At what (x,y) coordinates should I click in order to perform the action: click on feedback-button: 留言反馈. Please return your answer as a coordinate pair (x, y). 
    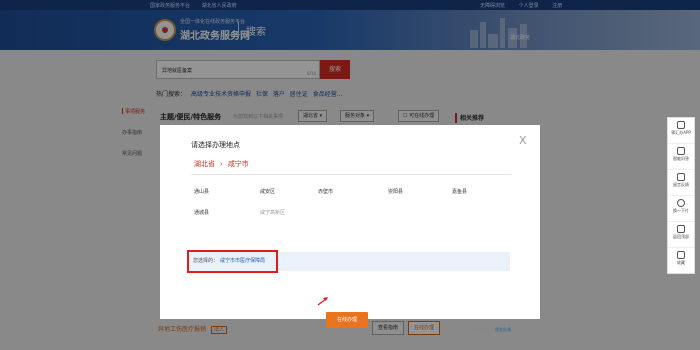
    Looking at the image, I should click on (681, 183).